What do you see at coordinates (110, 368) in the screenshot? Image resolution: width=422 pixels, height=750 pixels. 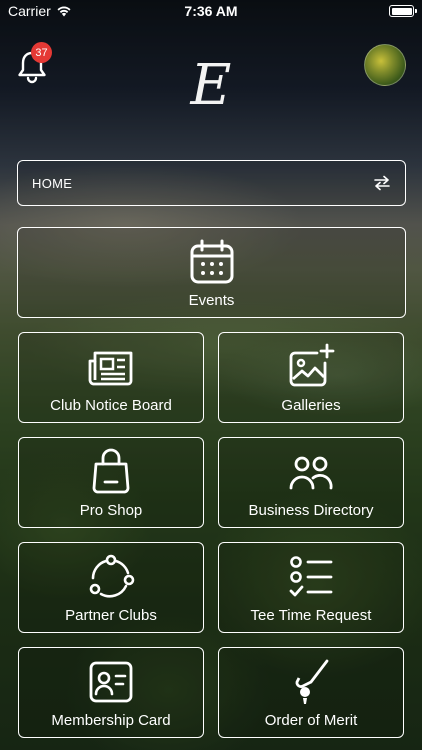 I see `newspaper-icon` at bounding box center [110, 368].